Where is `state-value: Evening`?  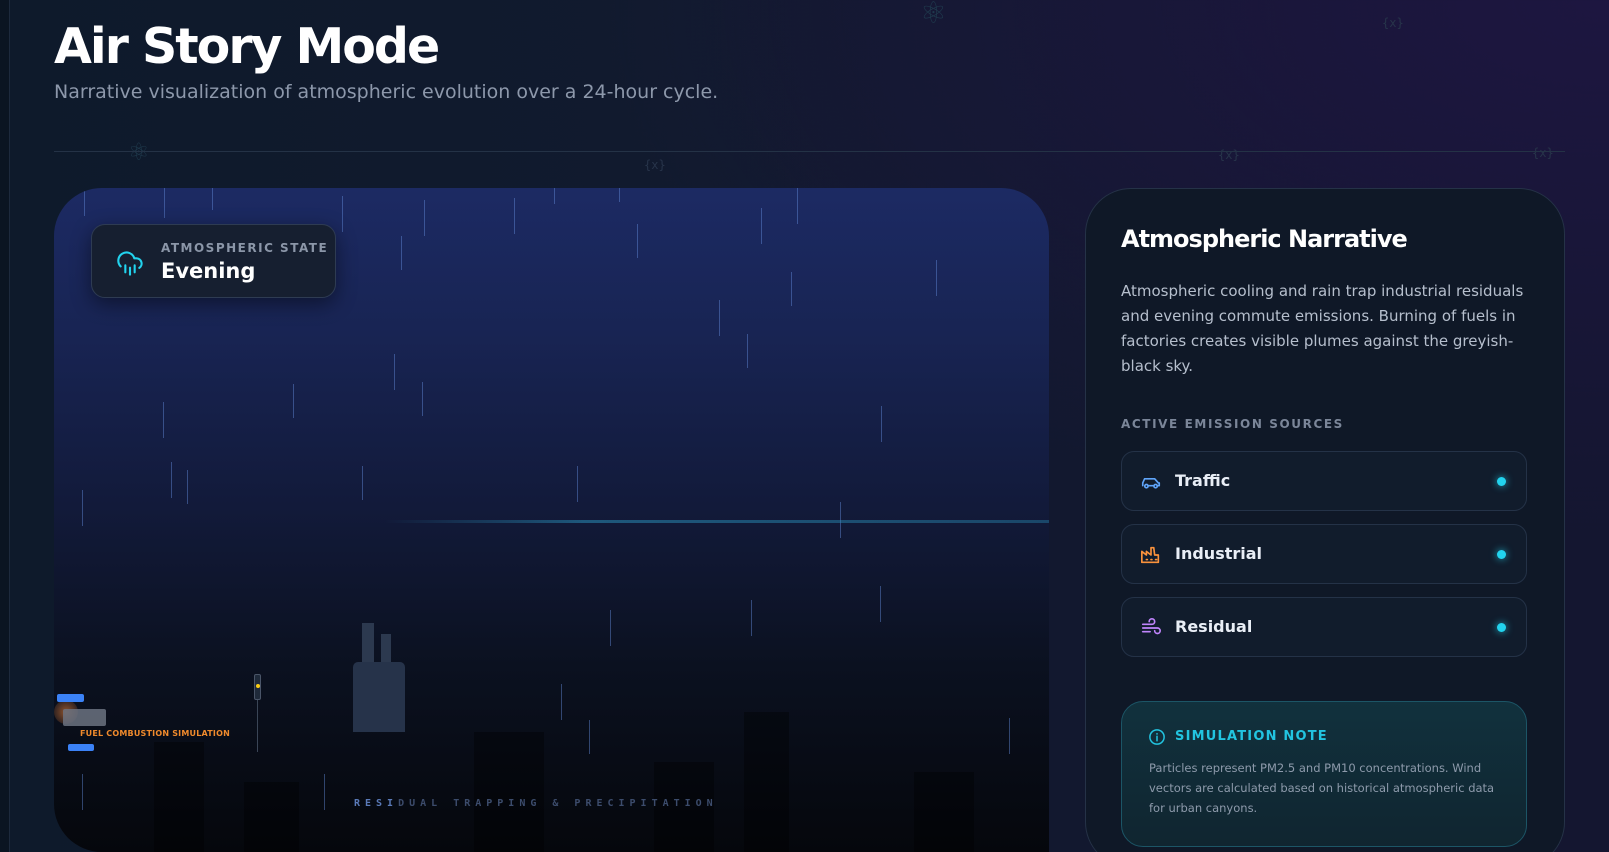
state-value: Evening is located at coordinates (208, 271).